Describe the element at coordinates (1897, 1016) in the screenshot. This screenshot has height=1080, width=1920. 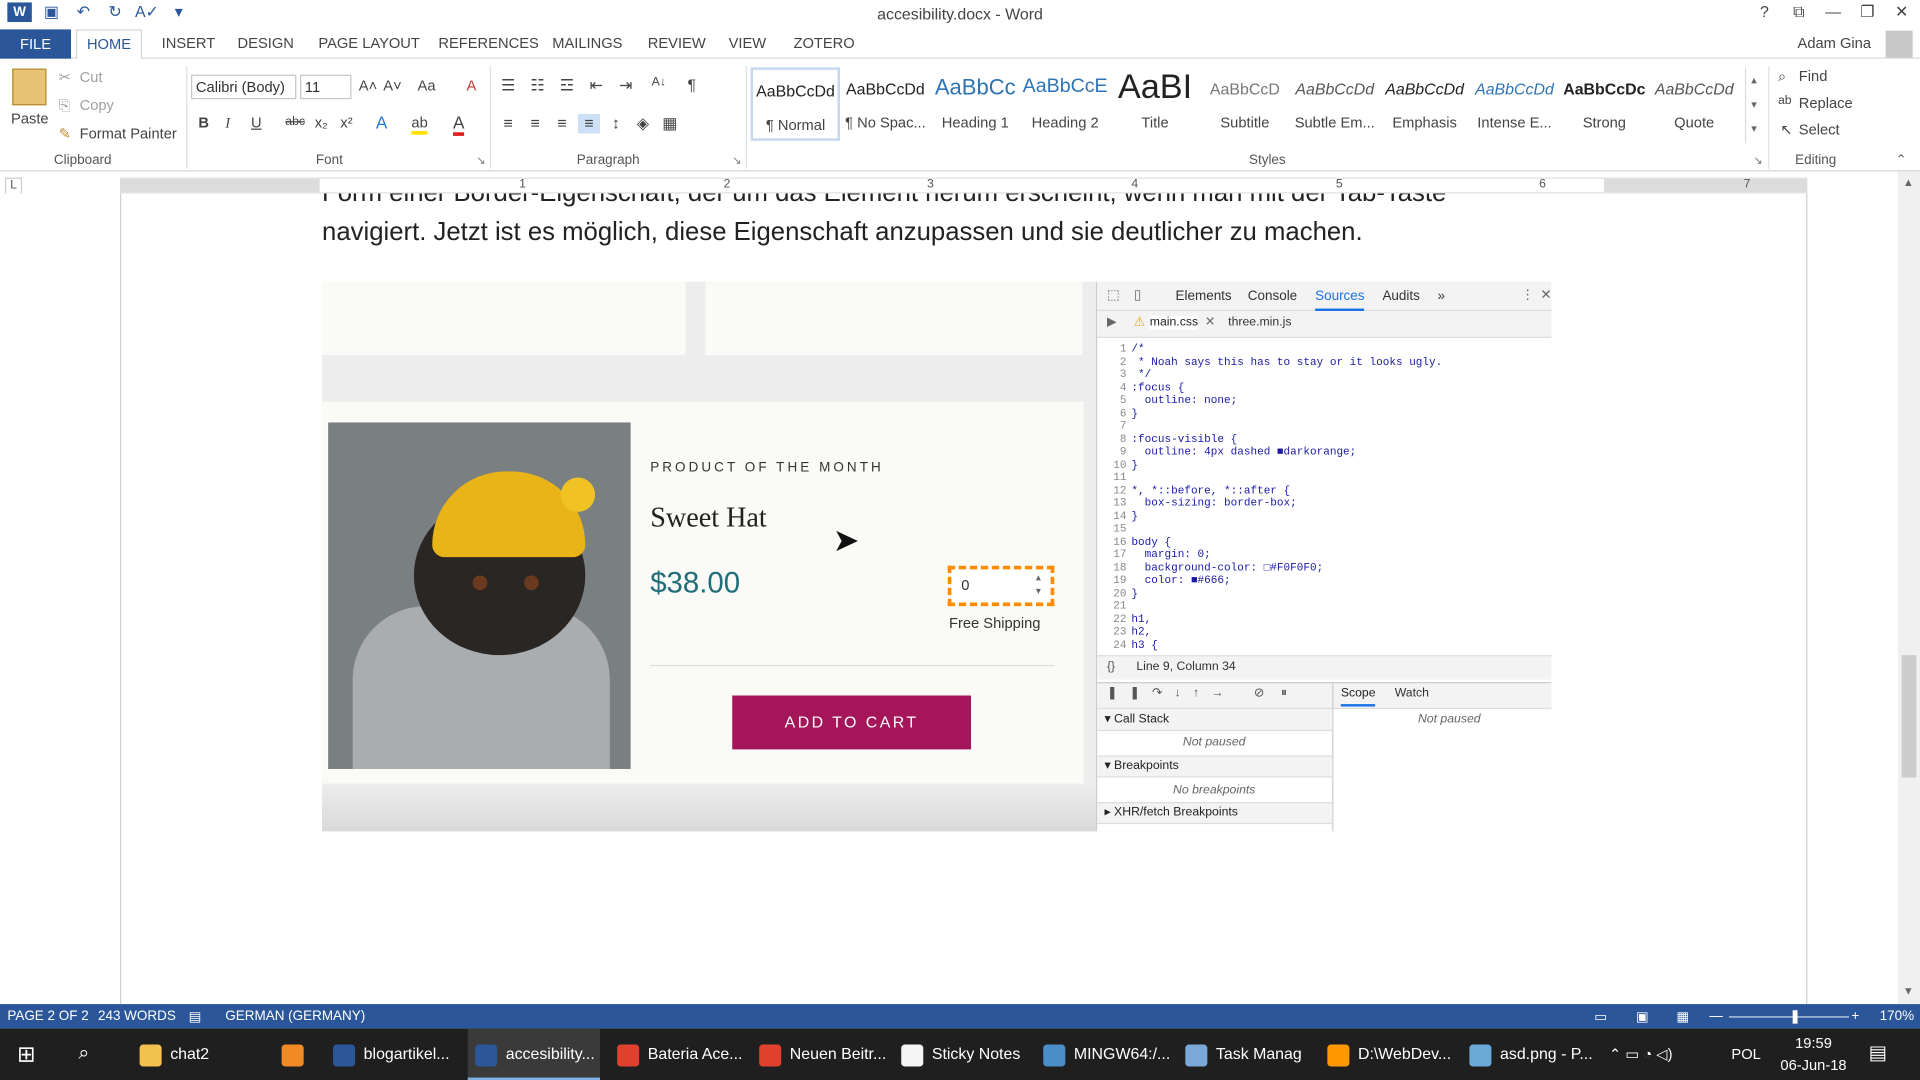
I see `zoom-level: 170%` at that location.